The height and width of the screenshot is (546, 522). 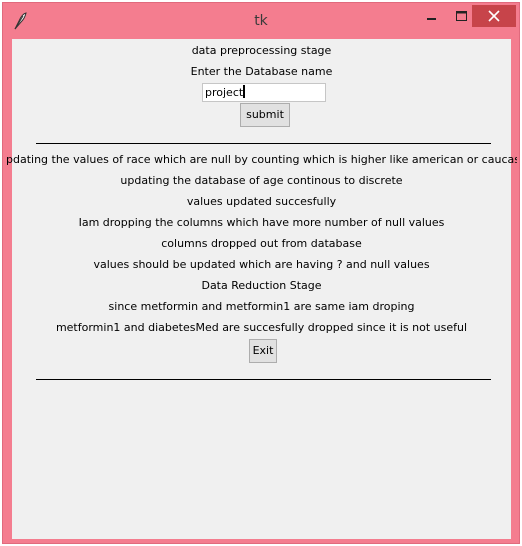 I want to click on close-icon, so click(x=494, y=16).